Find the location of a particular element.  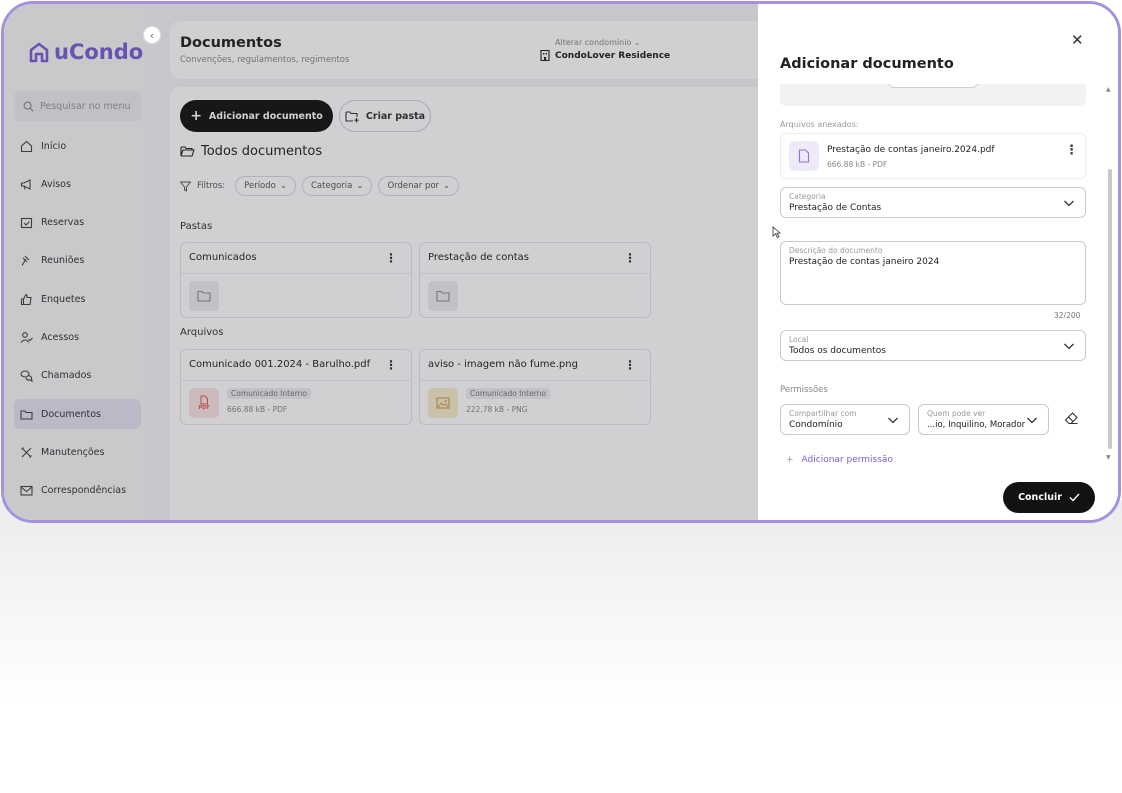

scroll-down-arrow: ▼ is located at coordinates (1108, 457).